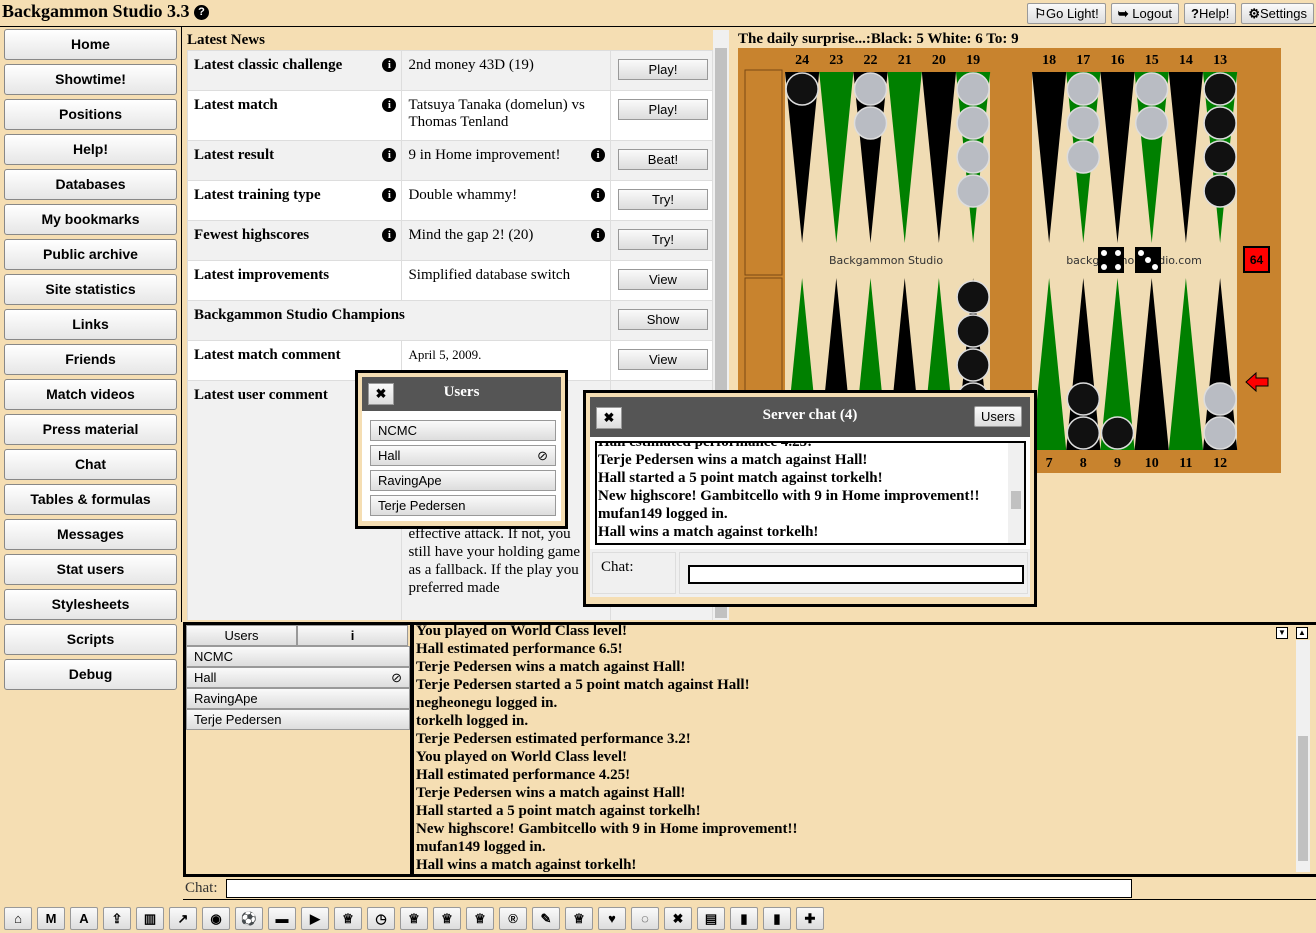  I want to click on eye-icon: ◉, so click(216, 918).